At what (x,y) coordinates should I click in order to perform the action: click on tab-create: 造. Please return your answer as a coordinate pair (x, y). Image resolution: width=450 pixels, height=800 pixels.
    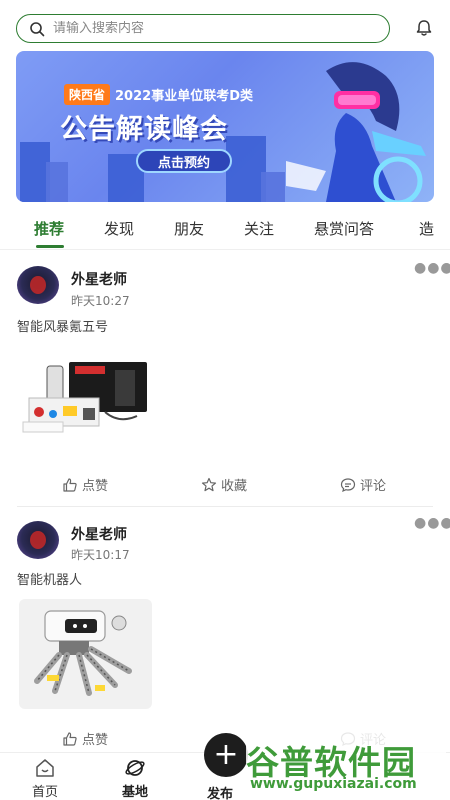
    Looking at the image, I should click on (426, 228).